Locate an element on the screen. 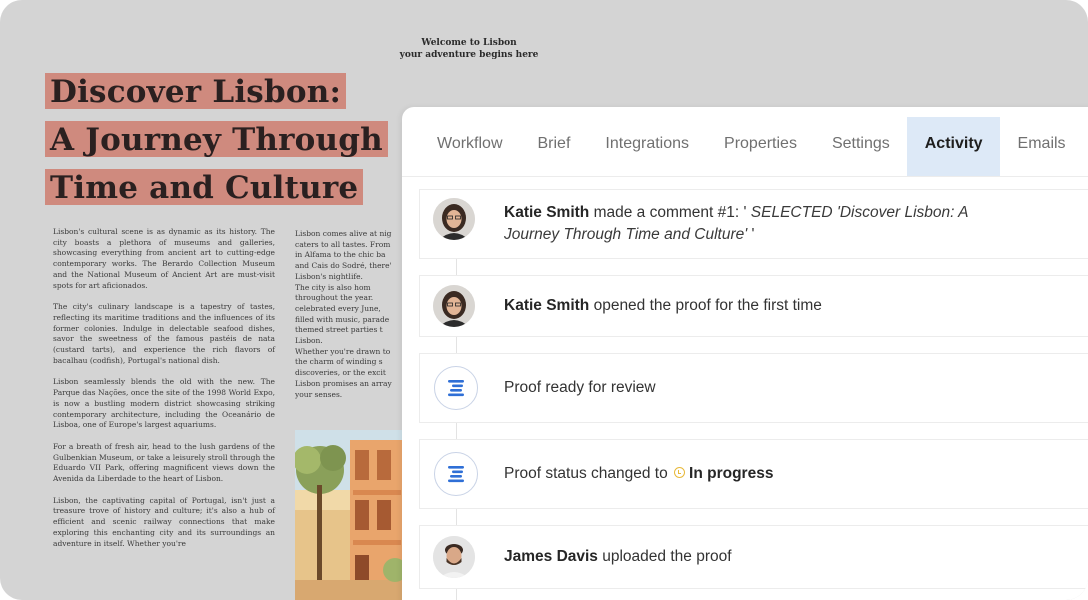 The image size is (1088, 600). activity-action: Proof status changed to is located at coordinates (586, 473).